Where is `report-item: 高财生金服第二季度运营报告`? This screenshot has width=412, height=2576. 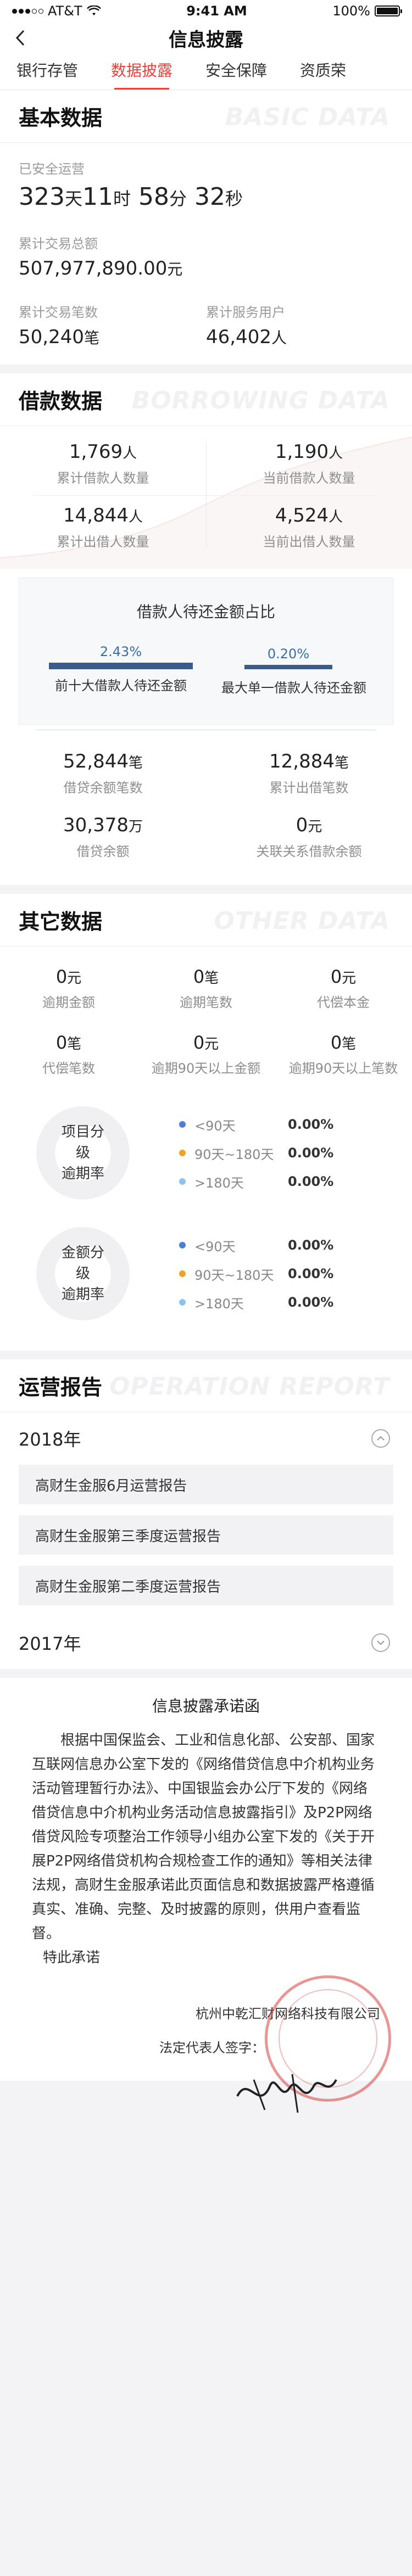
report-item: 高财生金服第二季度运营报告 is located at coordinates (206, 1586).